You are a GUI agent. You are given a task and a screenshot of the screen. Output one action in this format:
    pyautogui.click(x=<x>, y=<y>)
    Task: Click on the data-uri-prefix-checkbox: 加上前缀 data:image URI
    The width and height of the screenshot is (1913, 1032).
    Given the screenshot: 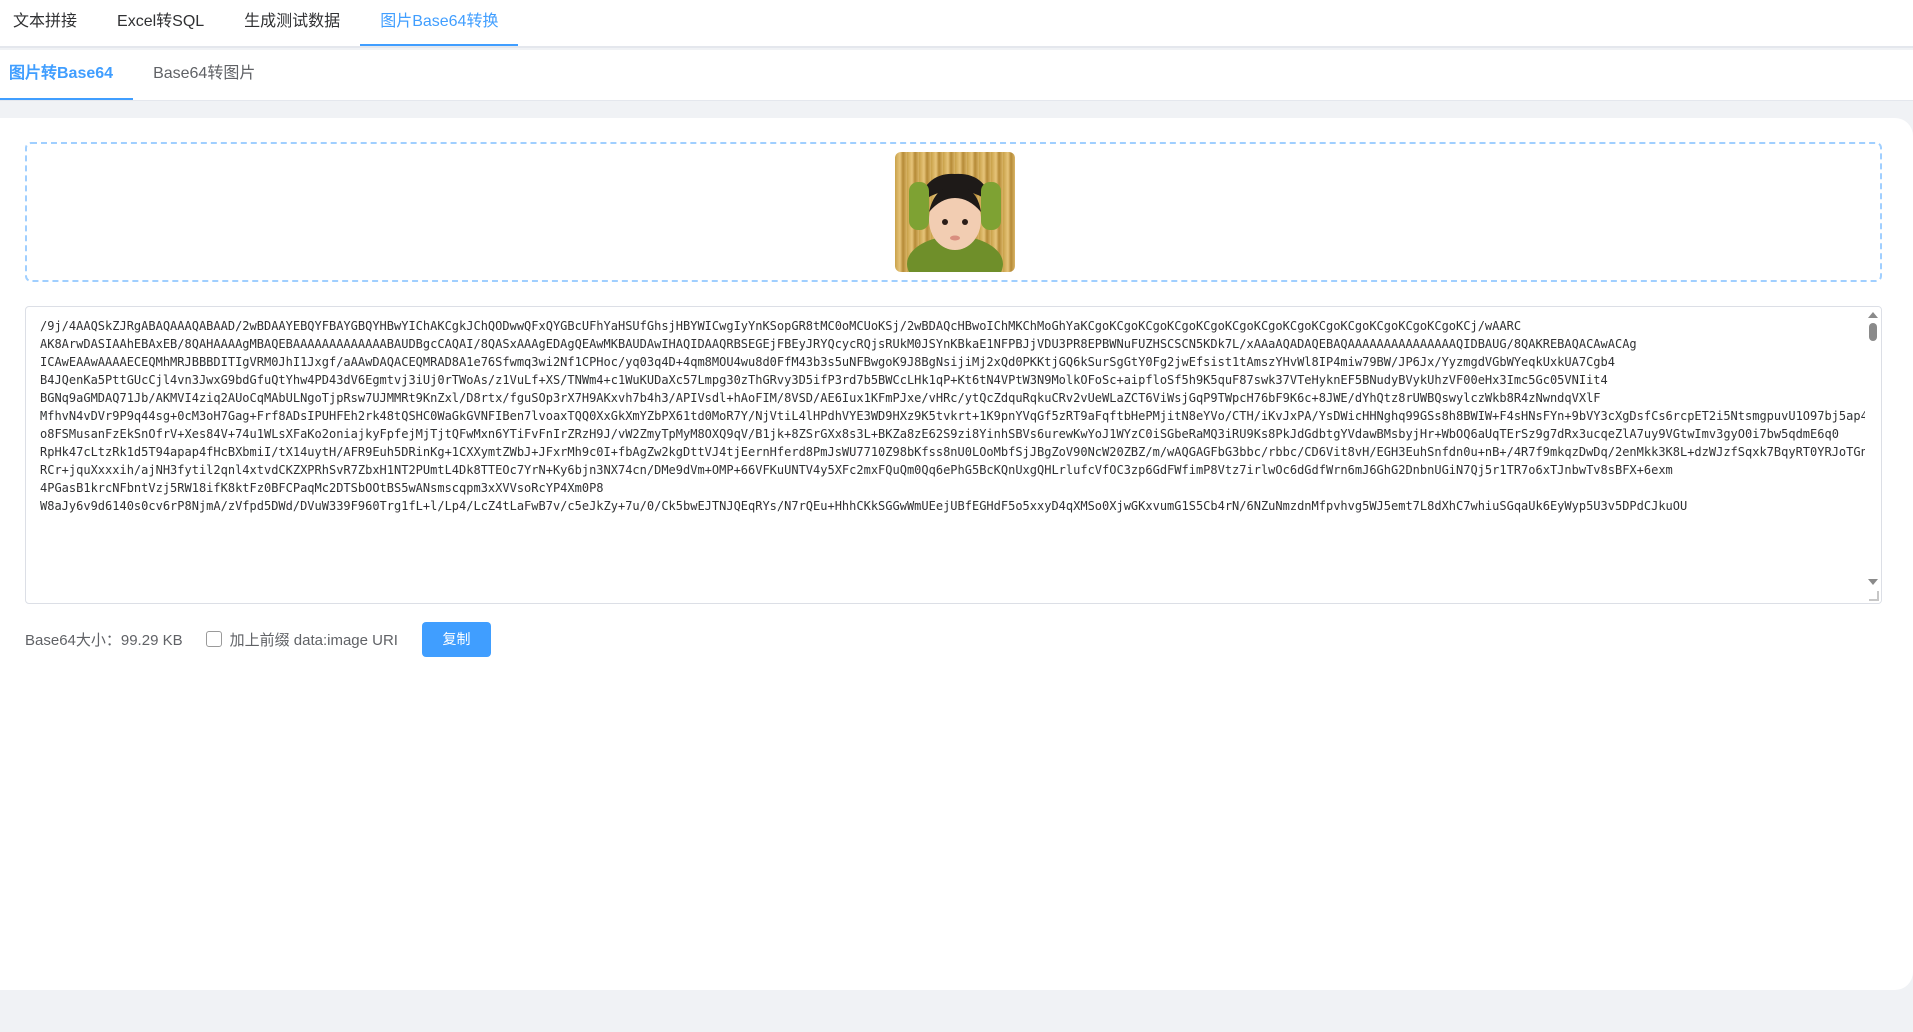 What is the action you would take?
    pyautogui.click(x=301, y=639)
    